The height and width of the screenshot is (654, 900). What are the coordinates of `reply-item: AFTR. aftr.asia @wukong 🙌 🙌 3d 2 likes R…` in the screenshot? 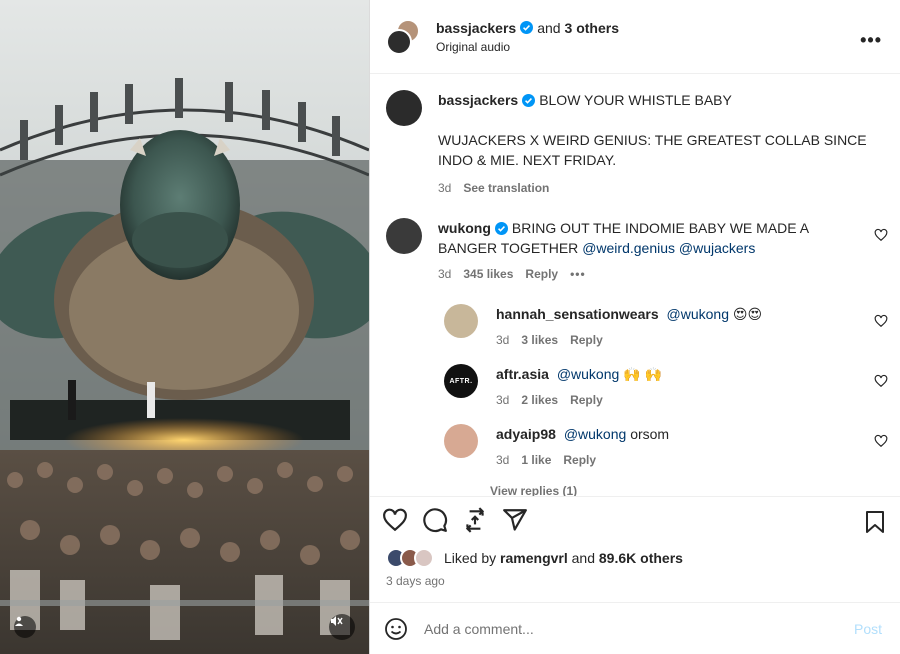 It's located at (635, 387).